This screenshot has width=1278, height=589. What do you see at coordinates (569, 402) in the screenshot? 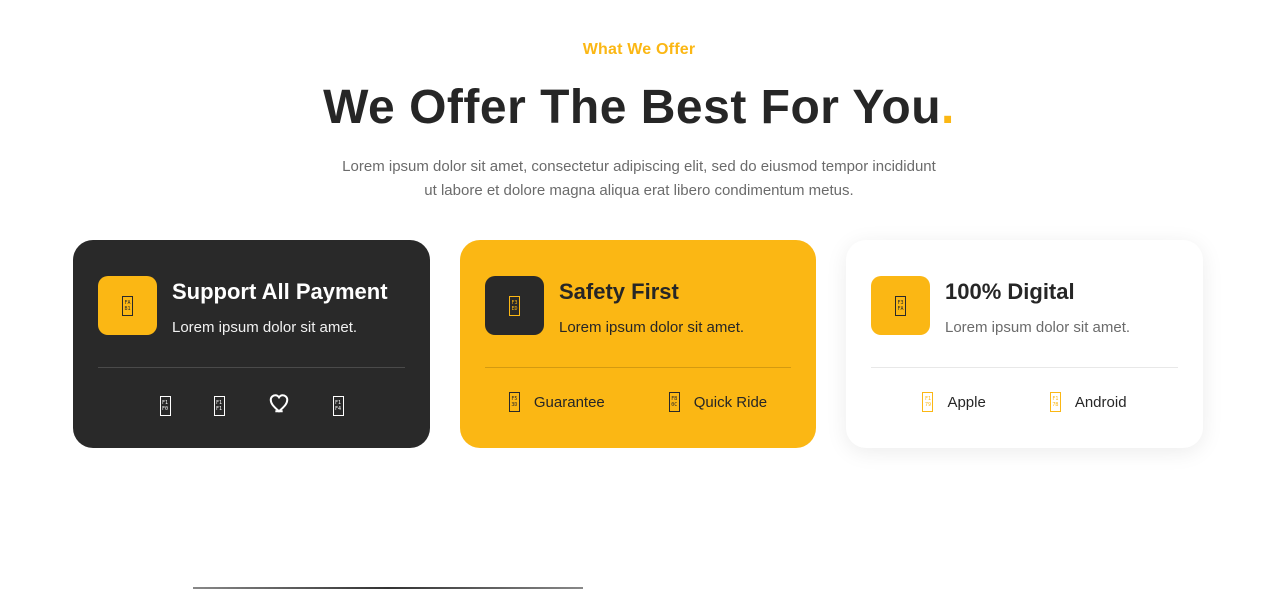
I see `feature-label: Guarantee` at bounding box center [569, 402].